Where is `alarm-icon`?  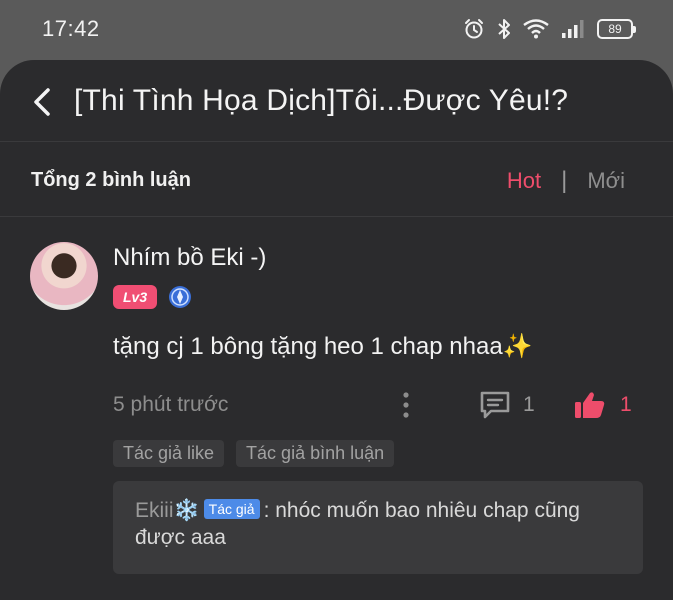 alarm-icon is located at coordinates (474, 29).